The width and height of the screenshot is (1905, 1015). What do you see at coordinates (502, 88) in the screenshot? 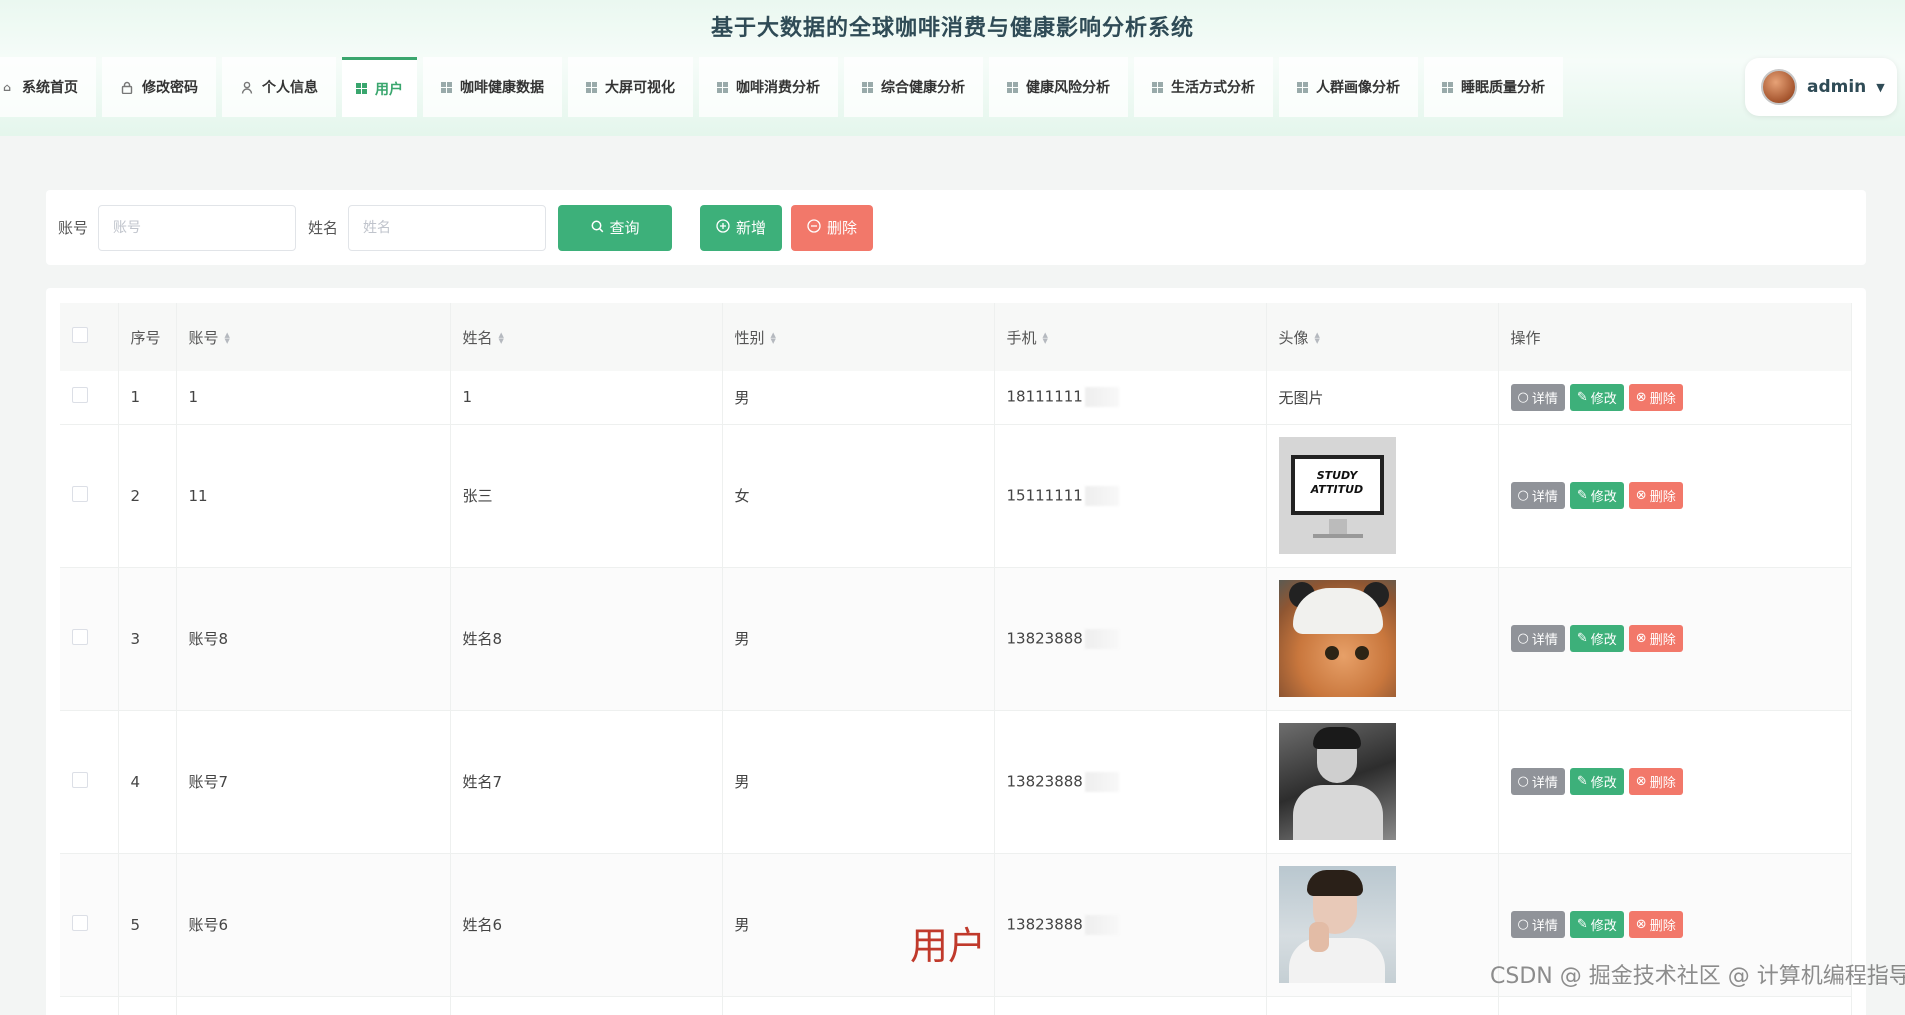
I see `nav-item-label: 咖啡健康数据` at bounding box center [502, 88].